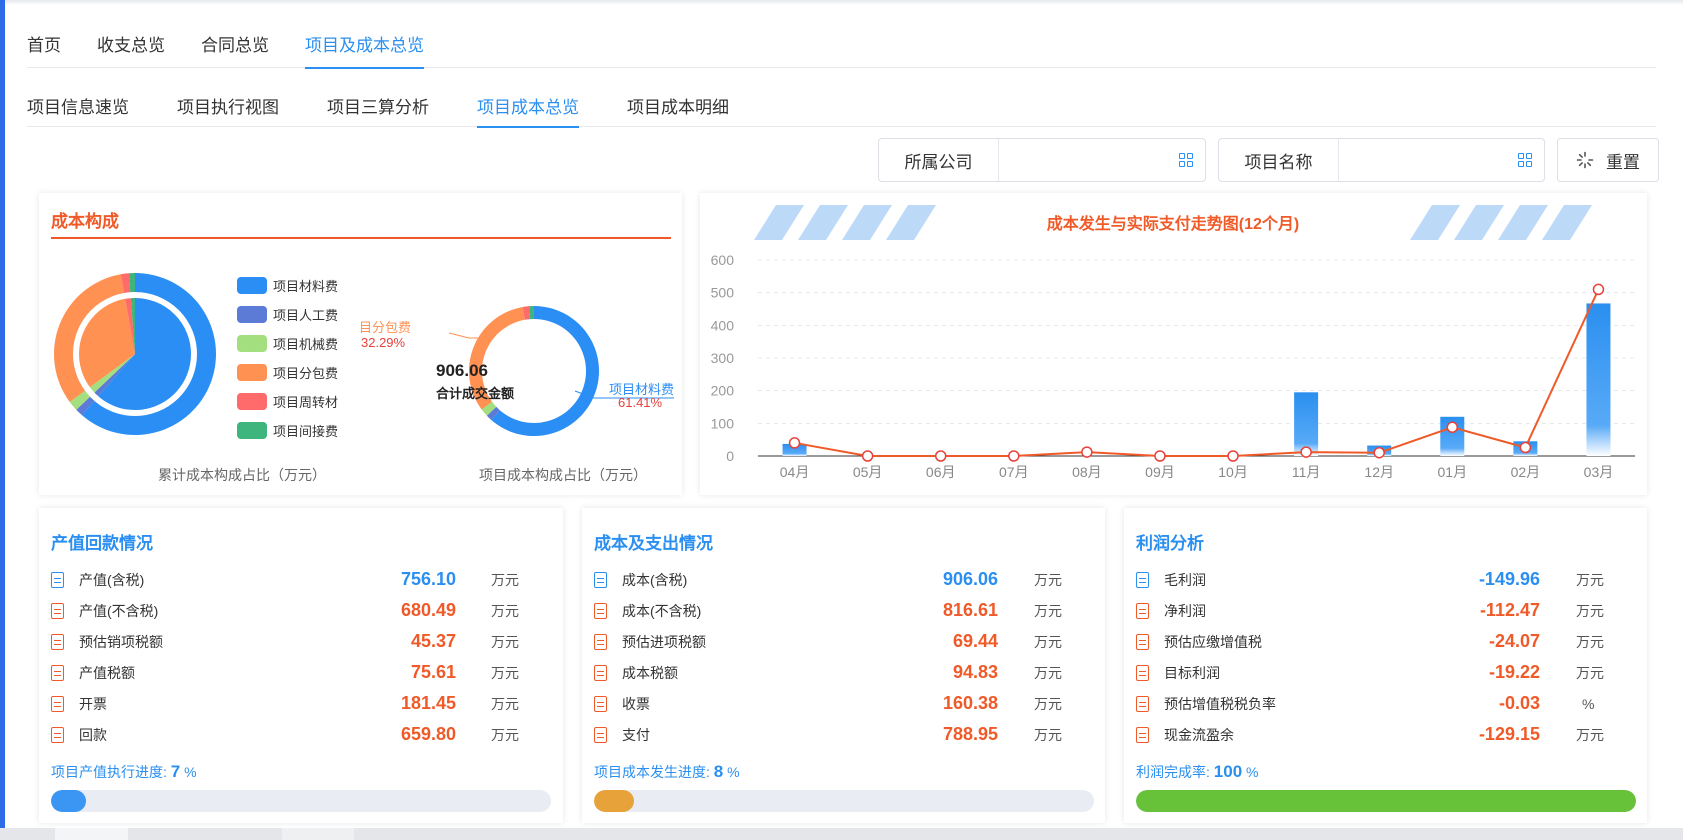  I want to click on company-filter-label: 所属公司, so click(939, 160).